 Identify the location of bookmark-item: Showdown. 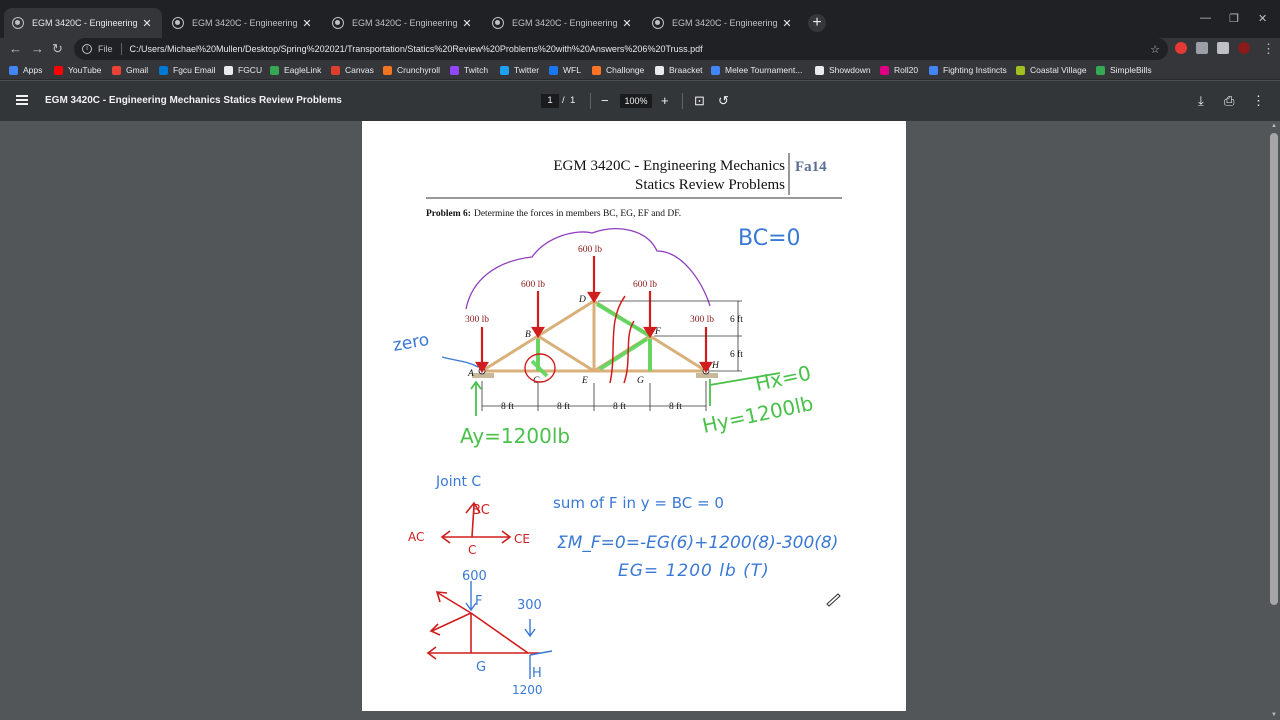
(843, 70).